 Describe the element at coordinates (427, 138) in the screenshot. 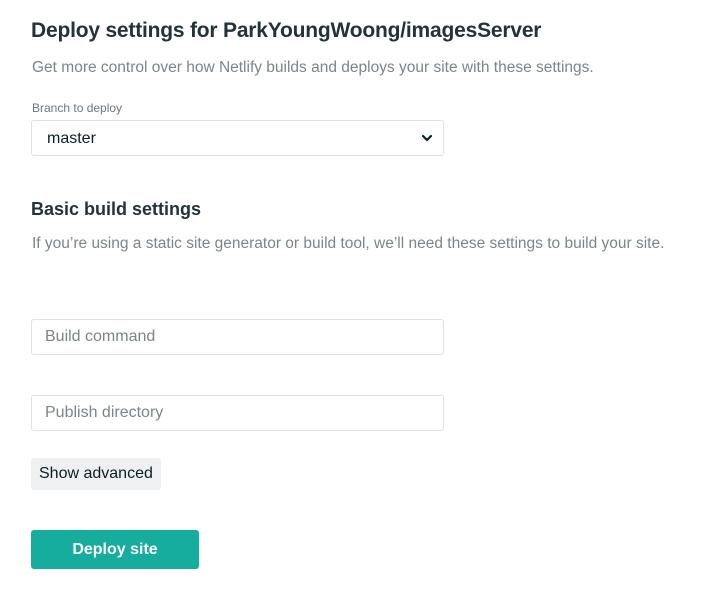

I see `chevron-down-icon` at that location.